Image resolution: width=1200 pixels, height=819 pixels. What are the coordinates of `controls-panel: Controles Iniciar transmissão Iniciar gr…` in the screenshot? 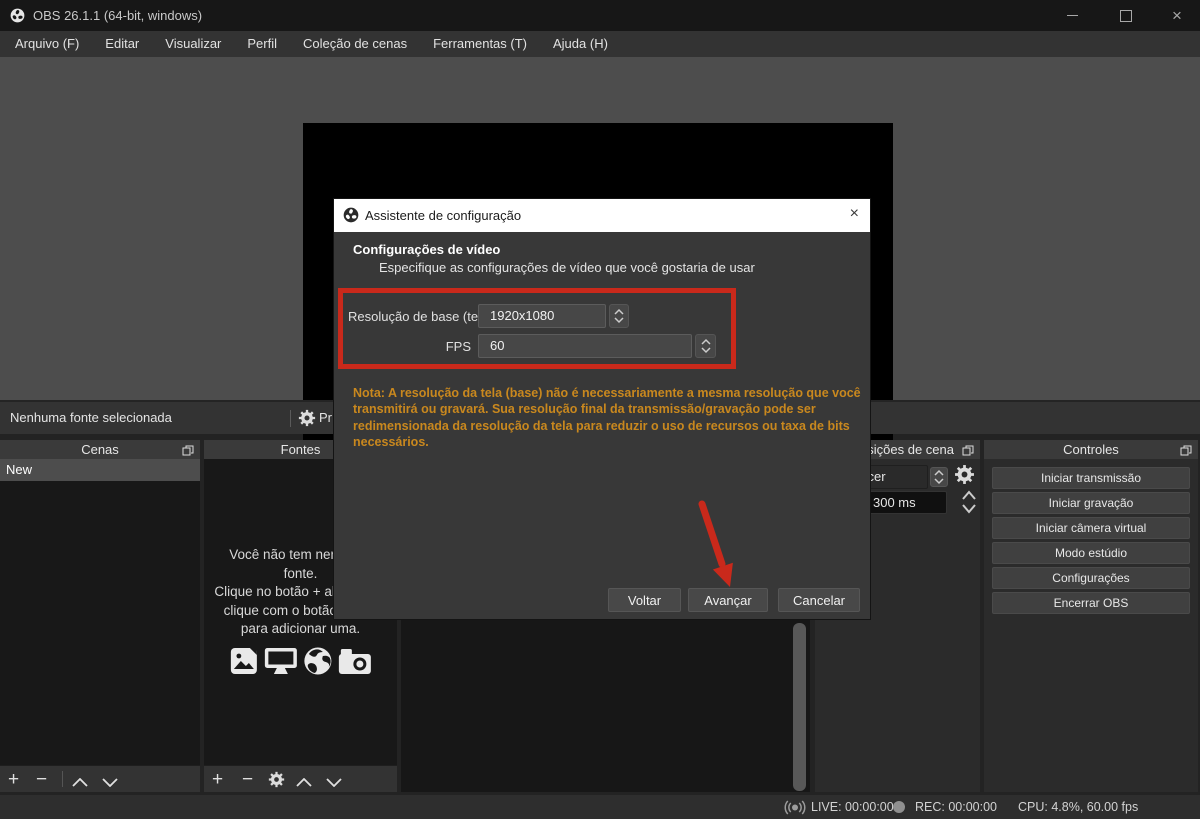 It's located at (1091, 616).